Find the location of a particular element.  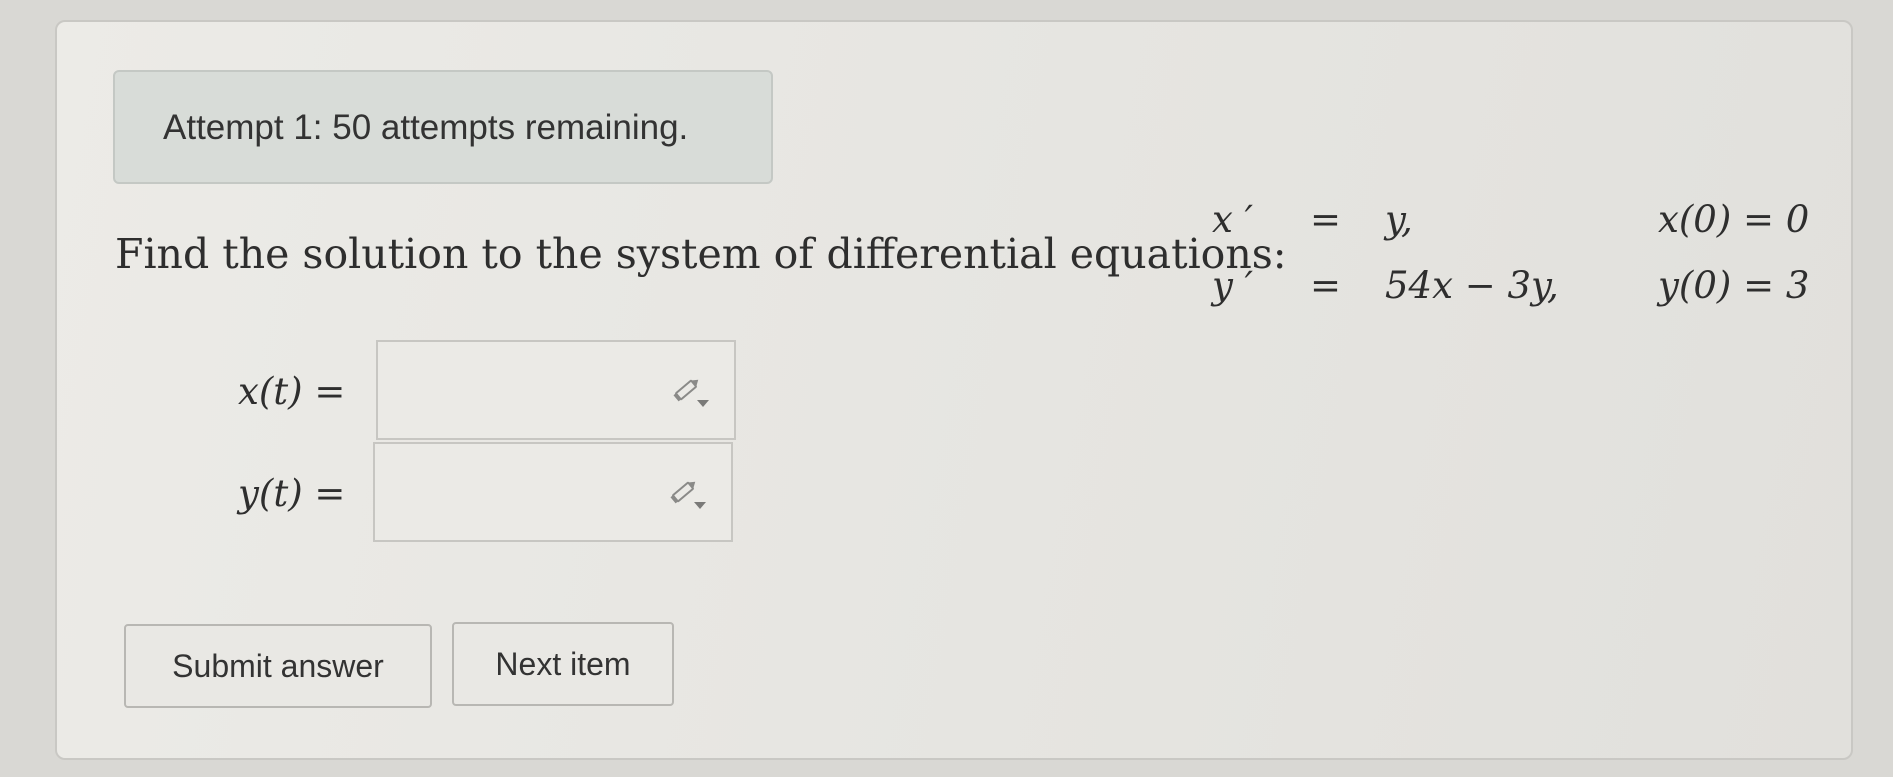

answer-label-y: y(t) = is located at coordinates (292, 493).